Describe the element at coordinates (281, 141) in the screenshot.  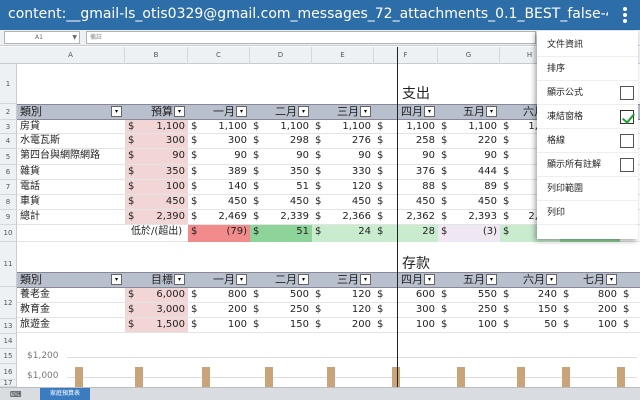
I see `value-cell: $298` at that location.